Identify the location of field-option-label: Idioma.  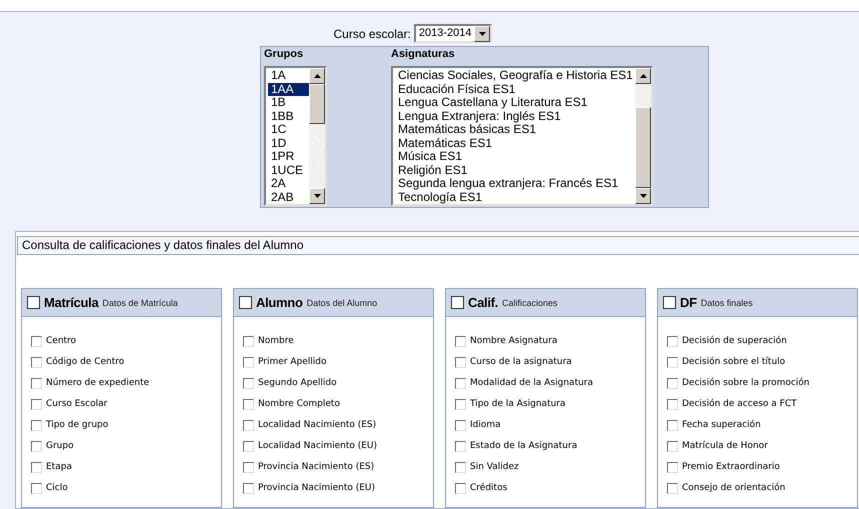
(485, 425).